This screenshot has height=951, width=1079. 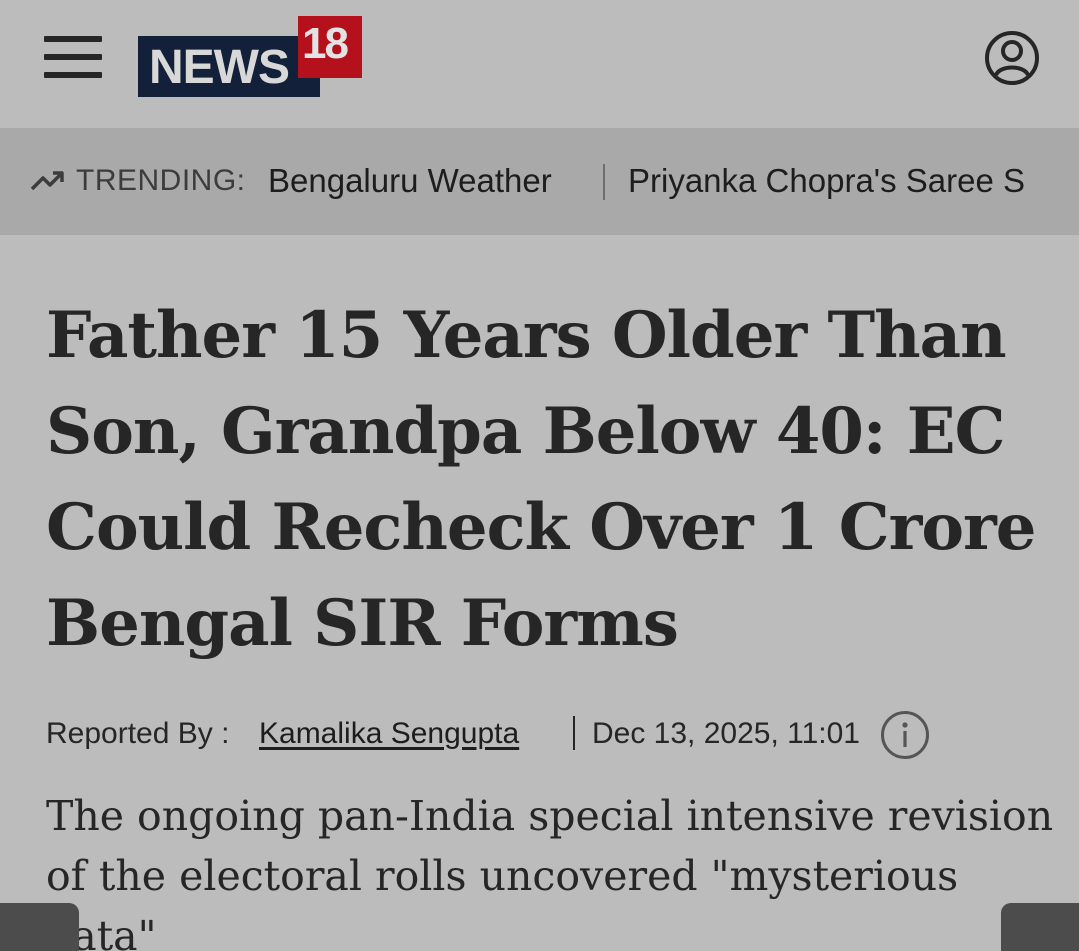 I want to click on article-timestamp: Dec 13, 2025, 11:01, so click(x=726, y=733).